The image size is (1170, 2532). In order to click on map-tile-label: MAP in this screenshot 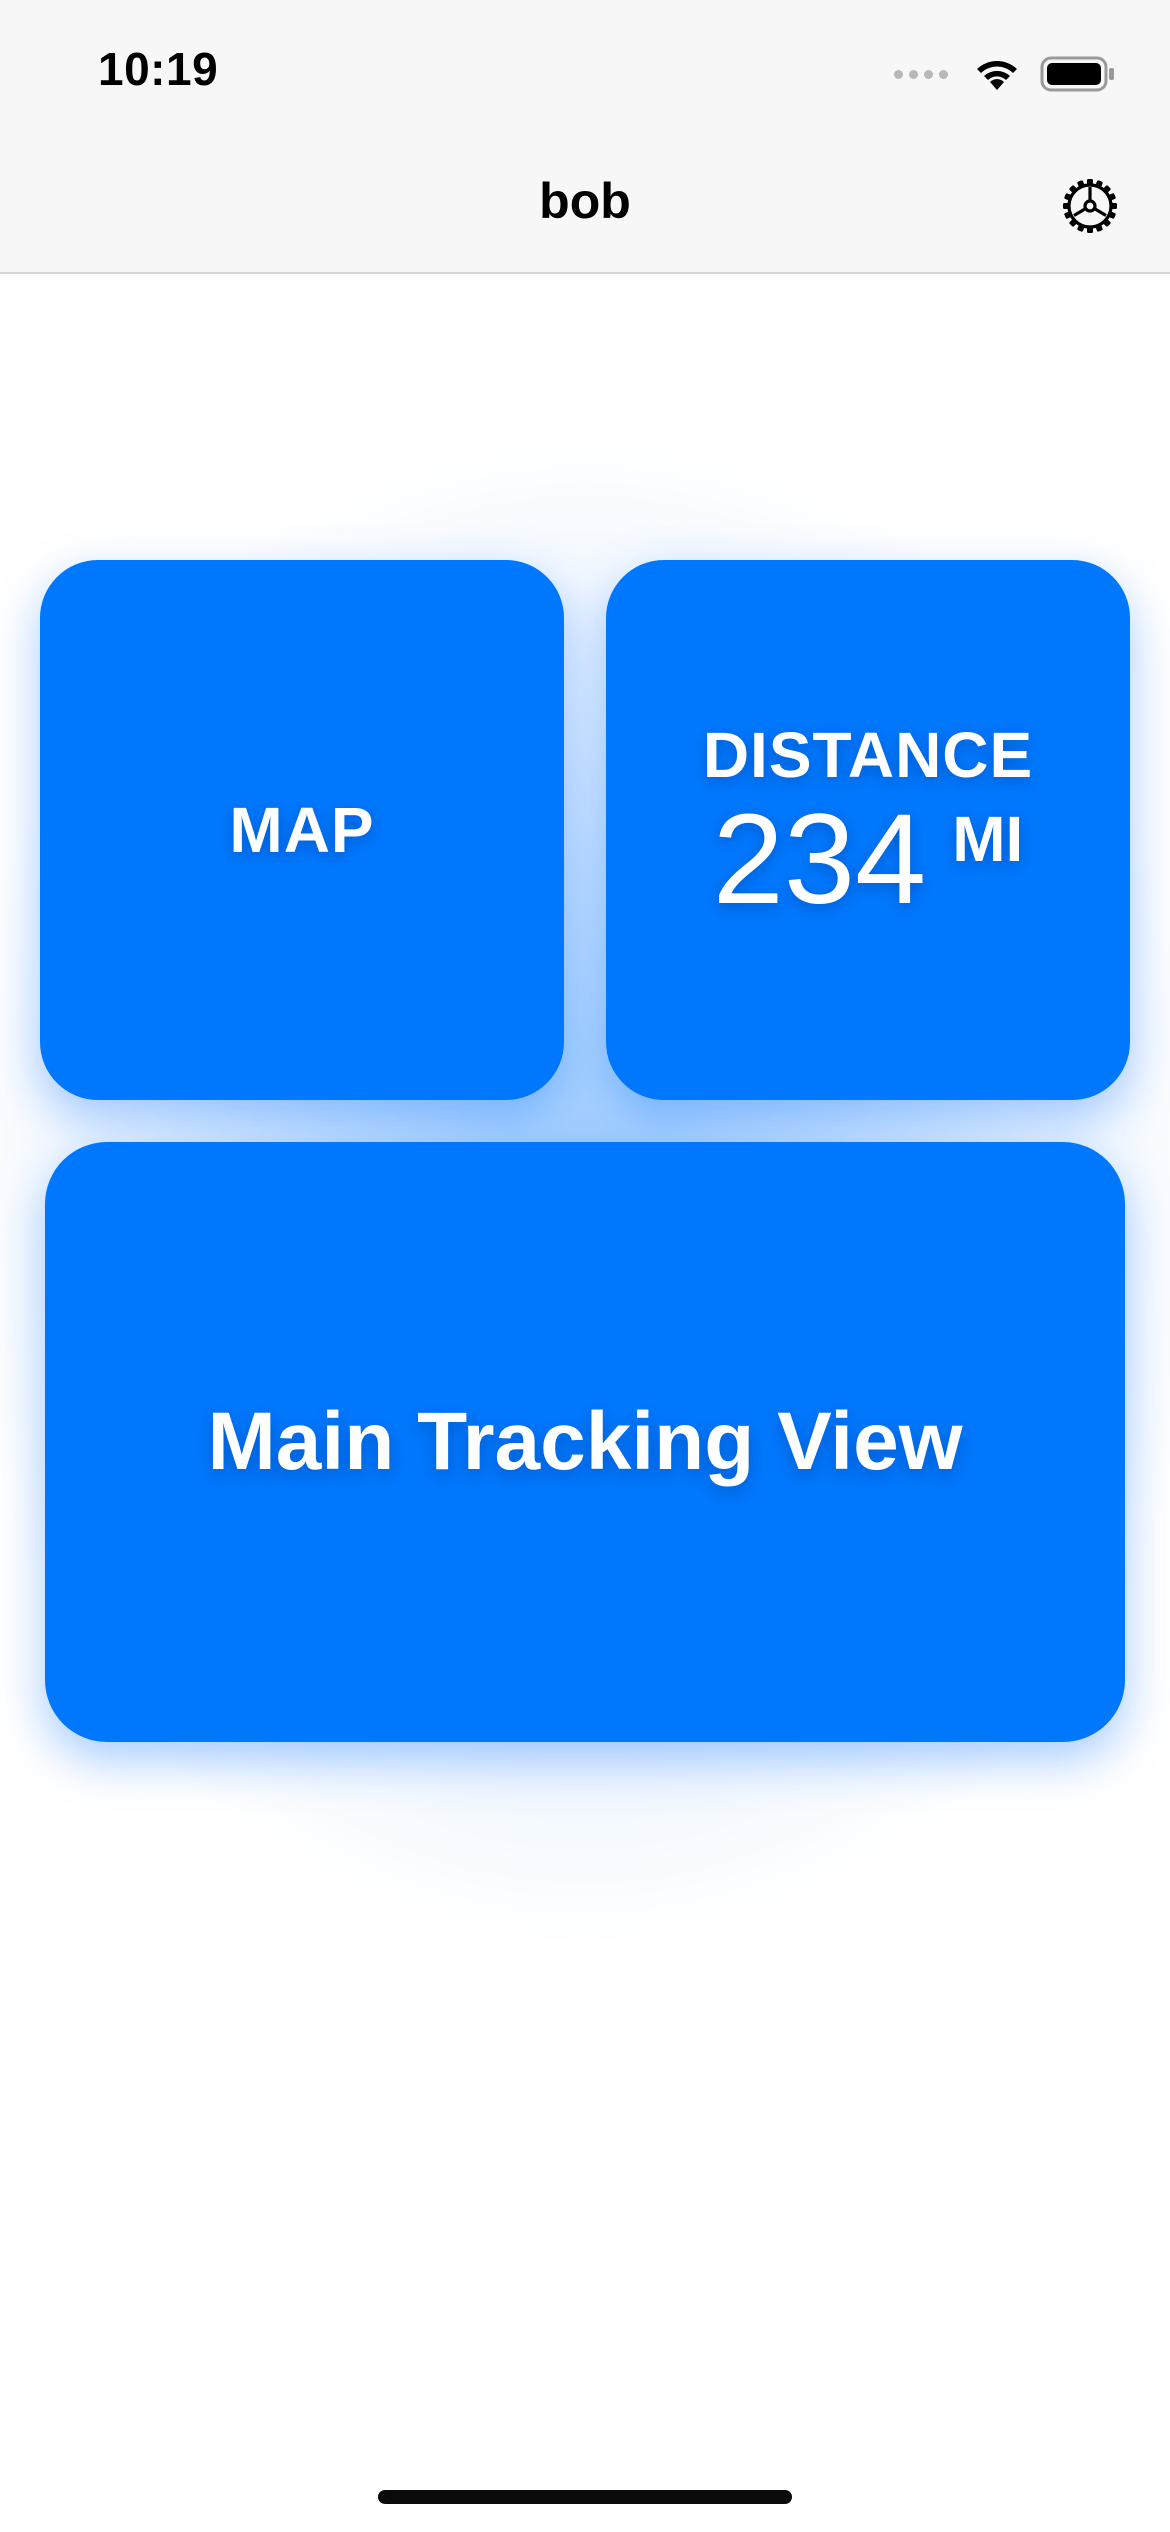, I will do `click(302, 830)`.